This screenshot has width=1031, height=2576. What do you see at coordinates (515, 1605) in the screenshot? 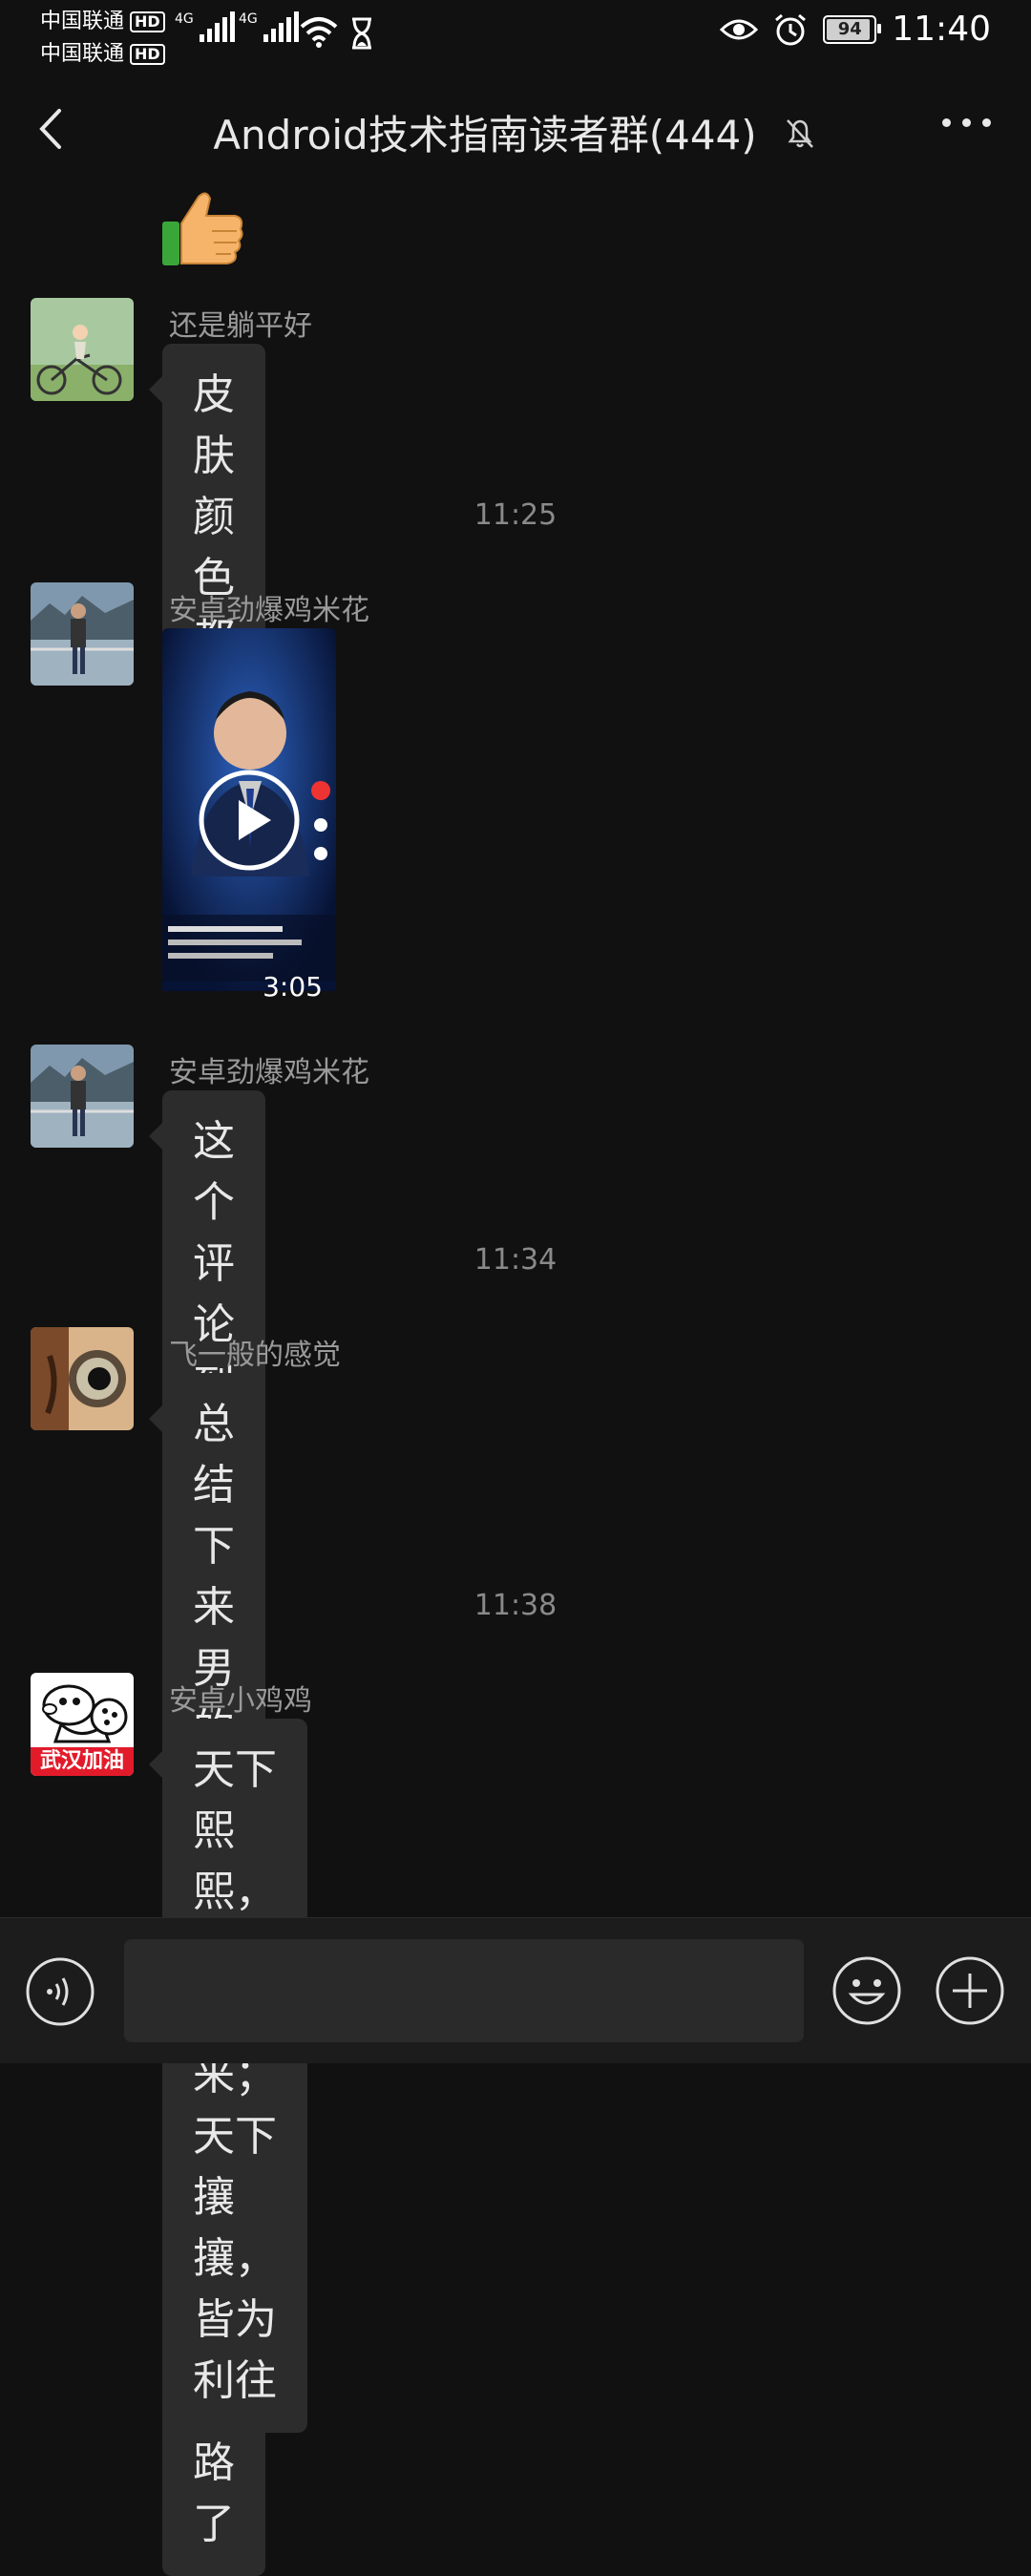
I see `timestamp: 11:38` at bounding box center [515, 1605].